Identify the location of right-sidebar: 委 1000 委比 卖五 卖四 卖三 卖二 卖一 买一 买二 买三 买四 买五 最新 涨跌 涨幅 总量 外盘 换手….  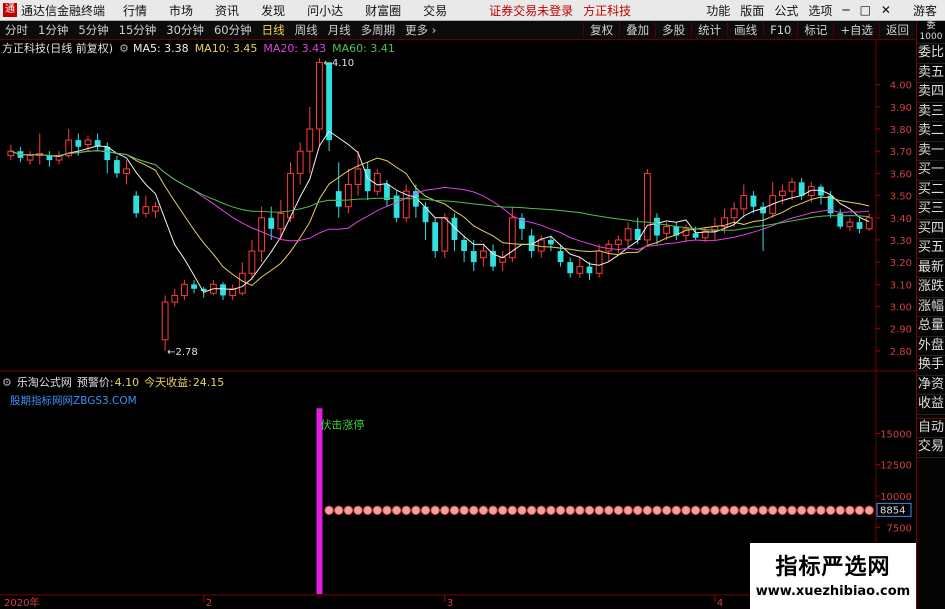
(930, 315).